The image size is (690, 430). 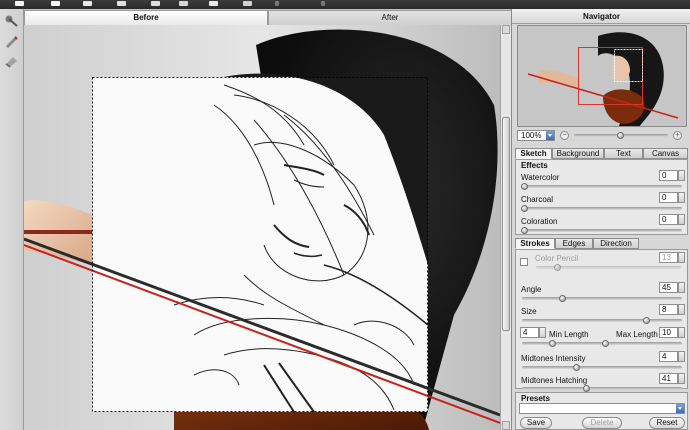 I want to click on batch-button, so click(x=247, y=3).